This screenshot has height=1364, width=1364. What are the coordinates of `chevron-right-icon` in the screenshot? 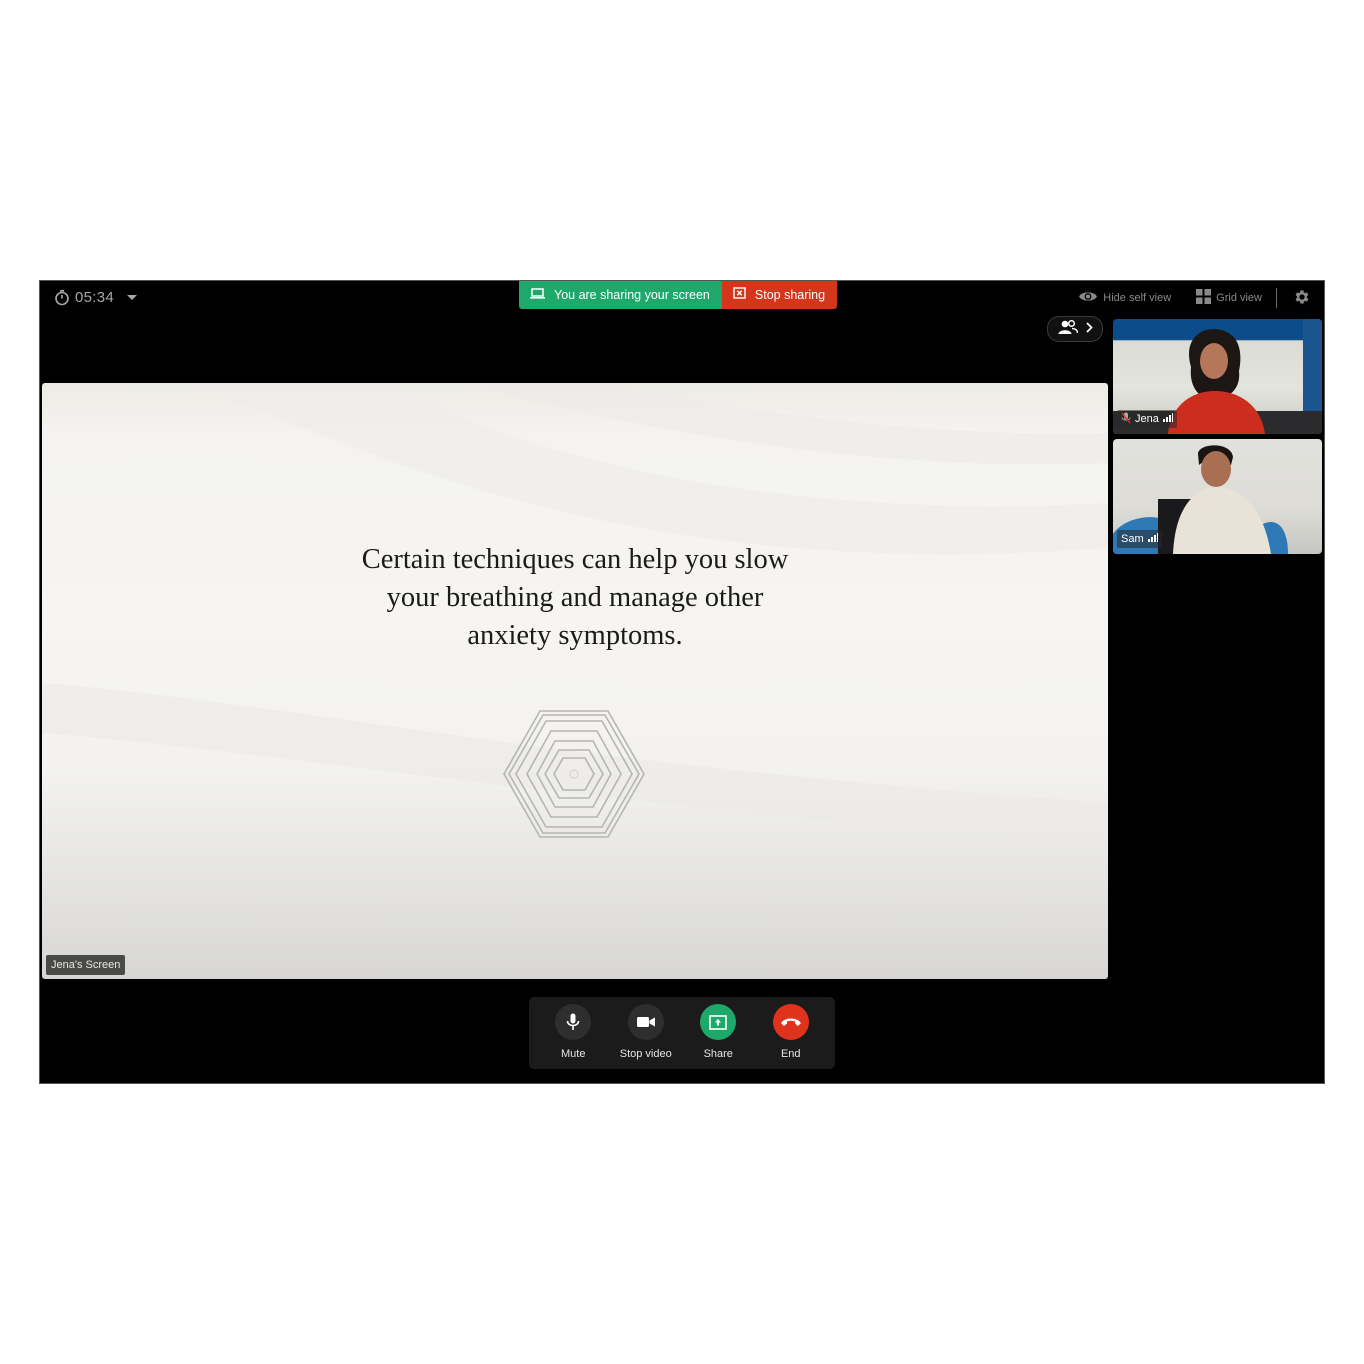 It's located at (1089, 329).